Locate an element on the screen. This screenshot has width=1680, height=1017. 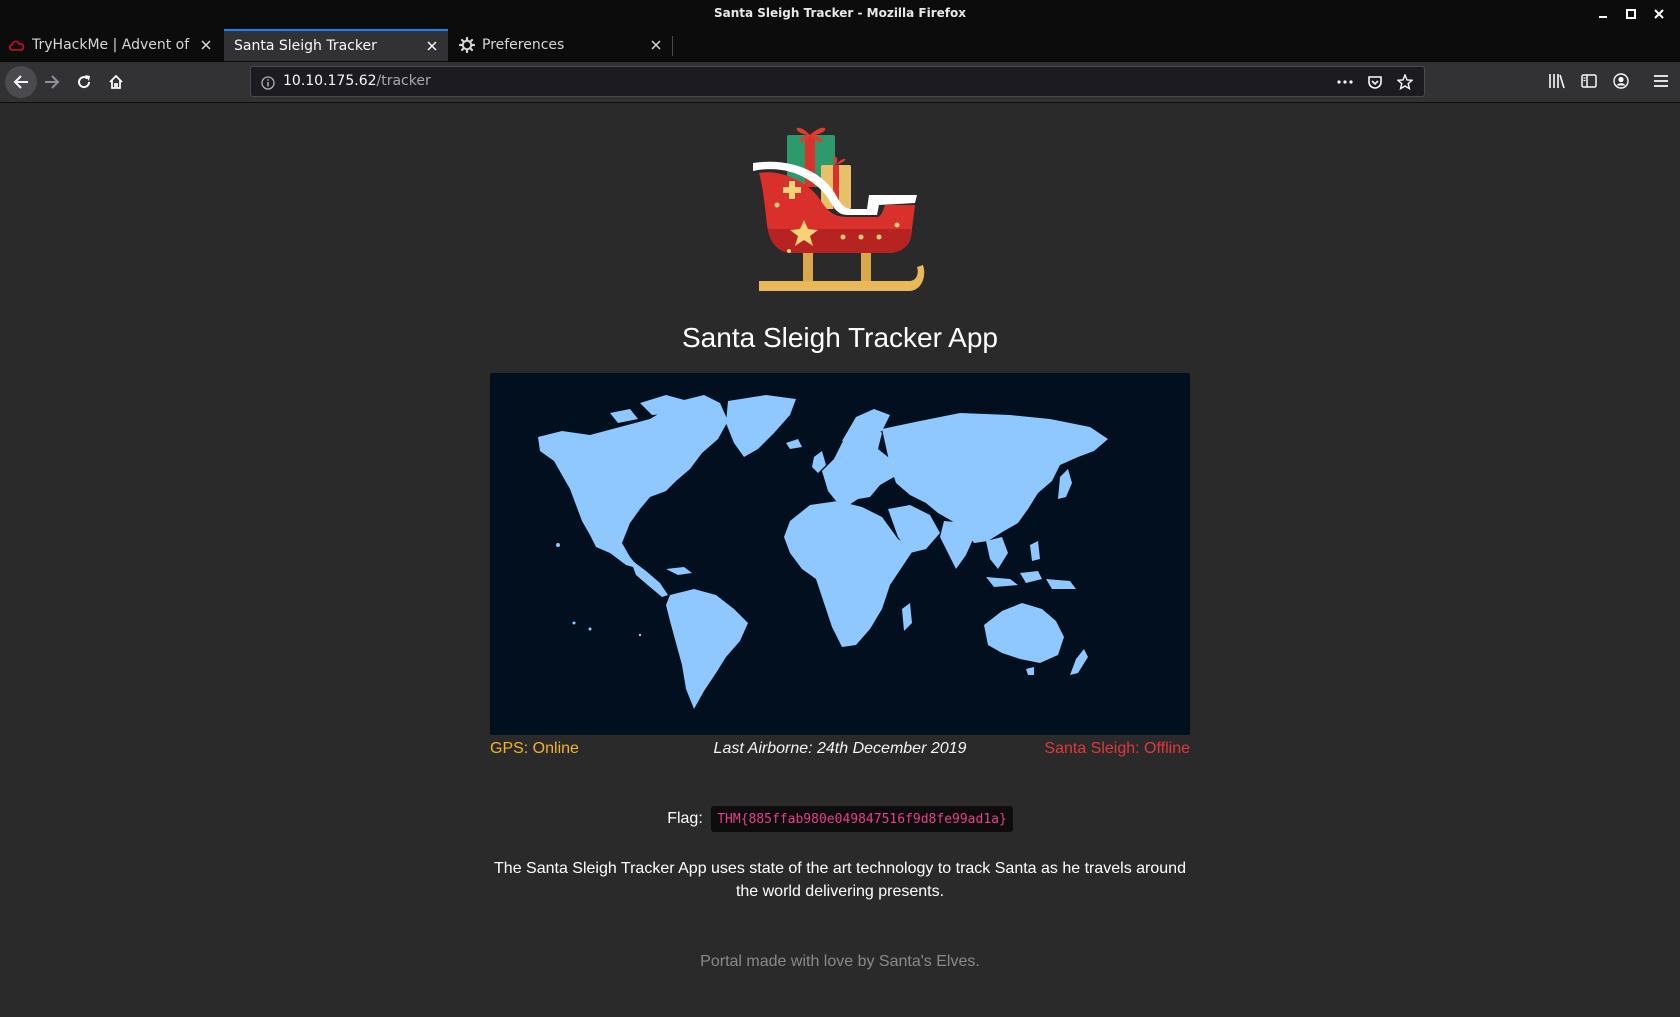
library-icon is located at coordinates (1557, 81).